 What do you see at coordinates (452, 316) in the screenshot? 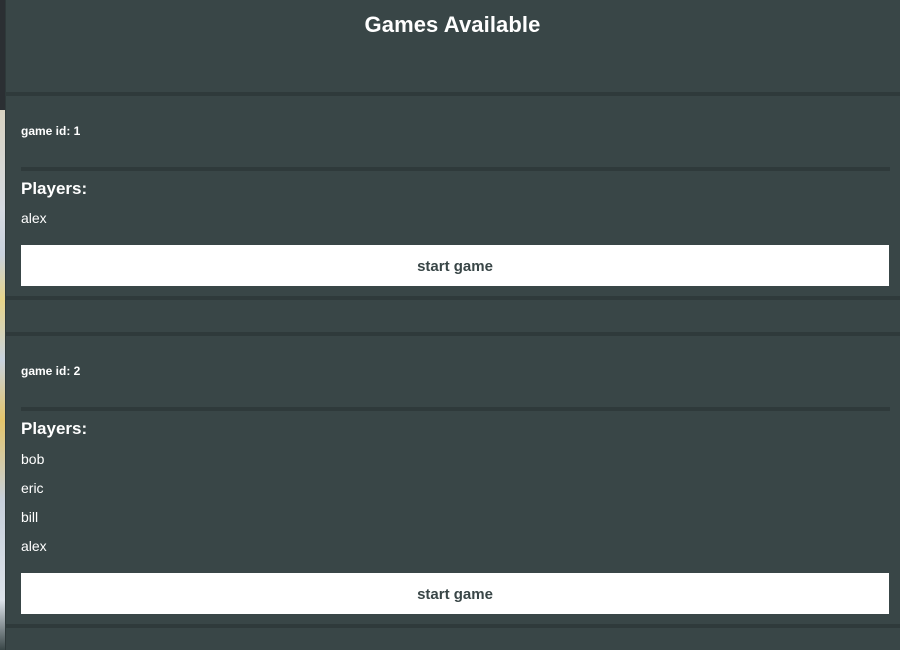
I see `card-gap` at bounding box center [452, 316].